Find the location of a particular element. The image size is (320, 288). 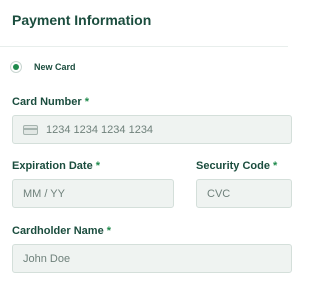

cardholder-name-label-text: Cardholder Name is located at coordinates (58, 231).